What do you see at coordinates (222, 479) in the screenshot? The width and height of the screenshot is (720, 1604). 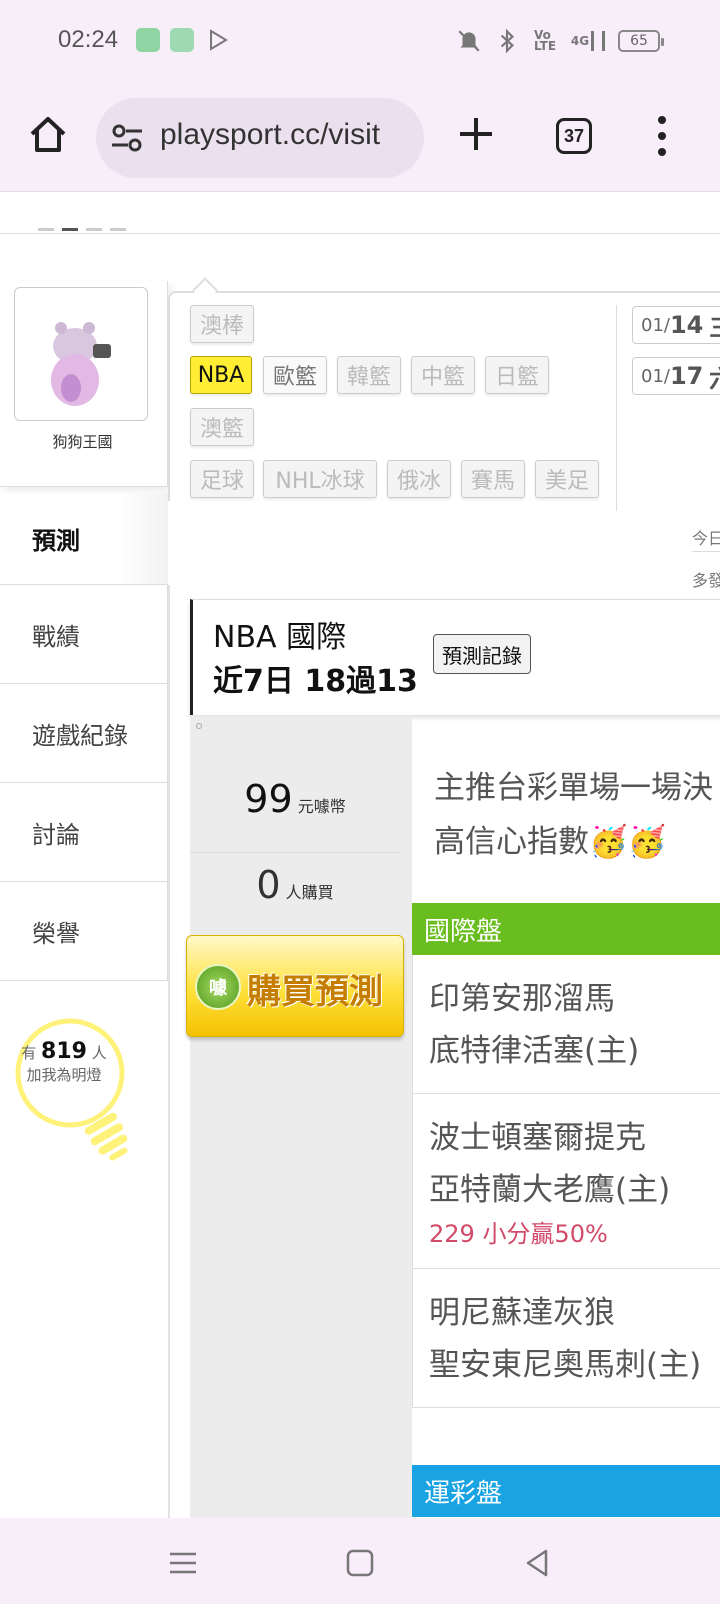 I see `league-chip-soccer: 足球` at bounding box center [222, 479].